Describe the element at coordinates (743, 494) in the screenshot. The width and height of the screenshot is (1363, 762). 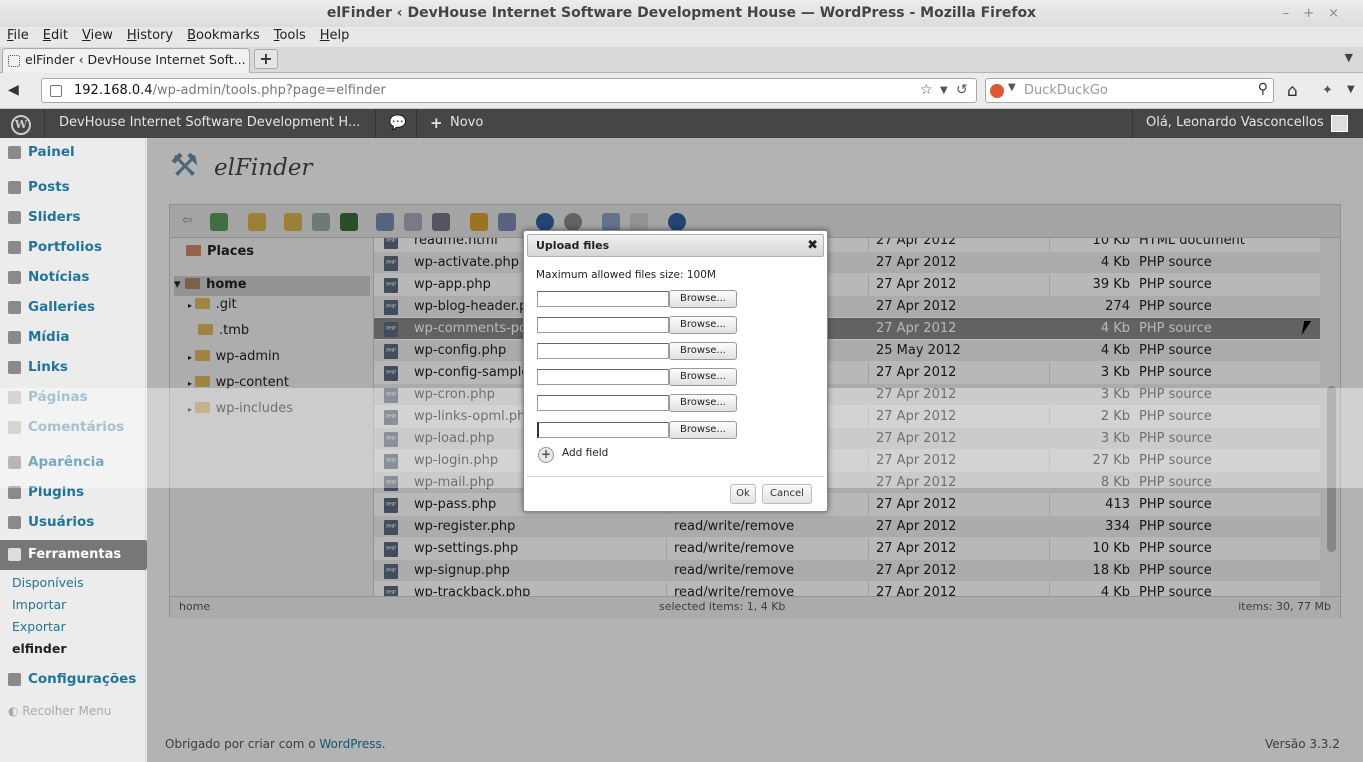
I see `ok-button: Ok` at that location.